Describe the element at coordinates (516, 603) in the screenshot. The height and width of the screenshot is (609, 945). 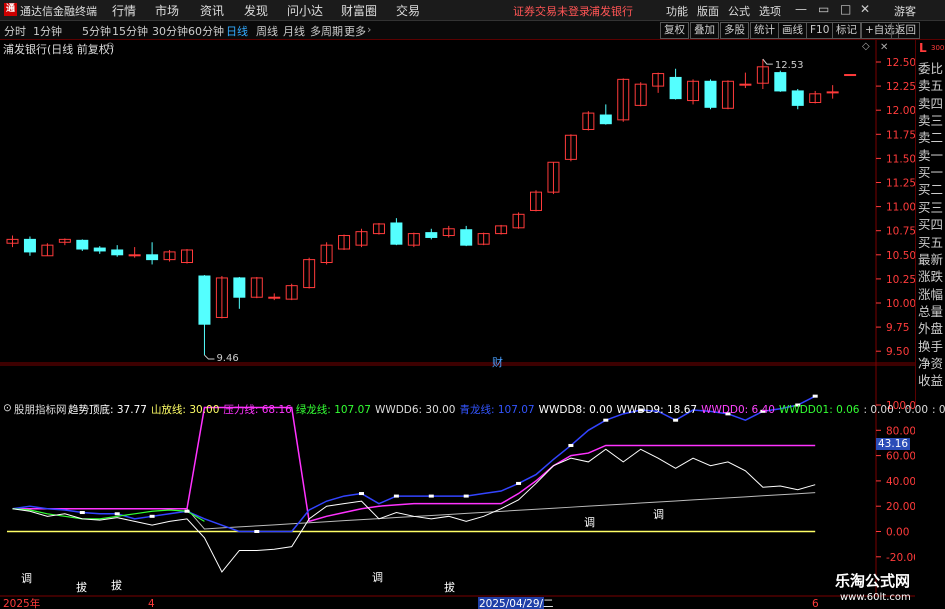
I see `x-axis-label: 2025/04/29/二` at that location.